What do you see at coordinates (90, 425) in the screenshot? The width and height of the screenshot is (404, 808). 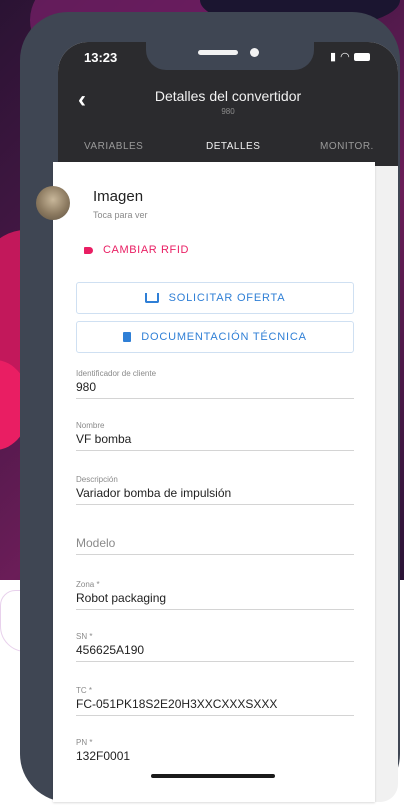 I see `field-label: Nombre` at bounding box center [90, 425].